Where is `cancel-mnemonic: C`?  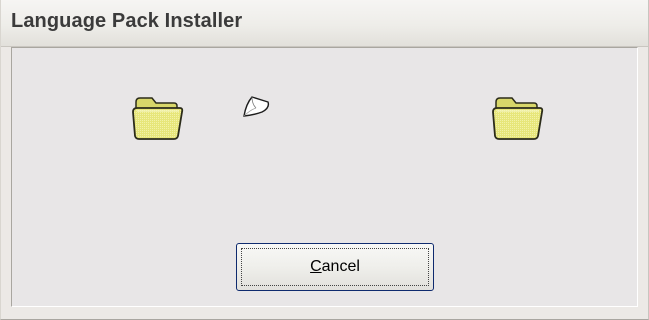 cancel-mnemonic: C is located at coordinates (316, 266).